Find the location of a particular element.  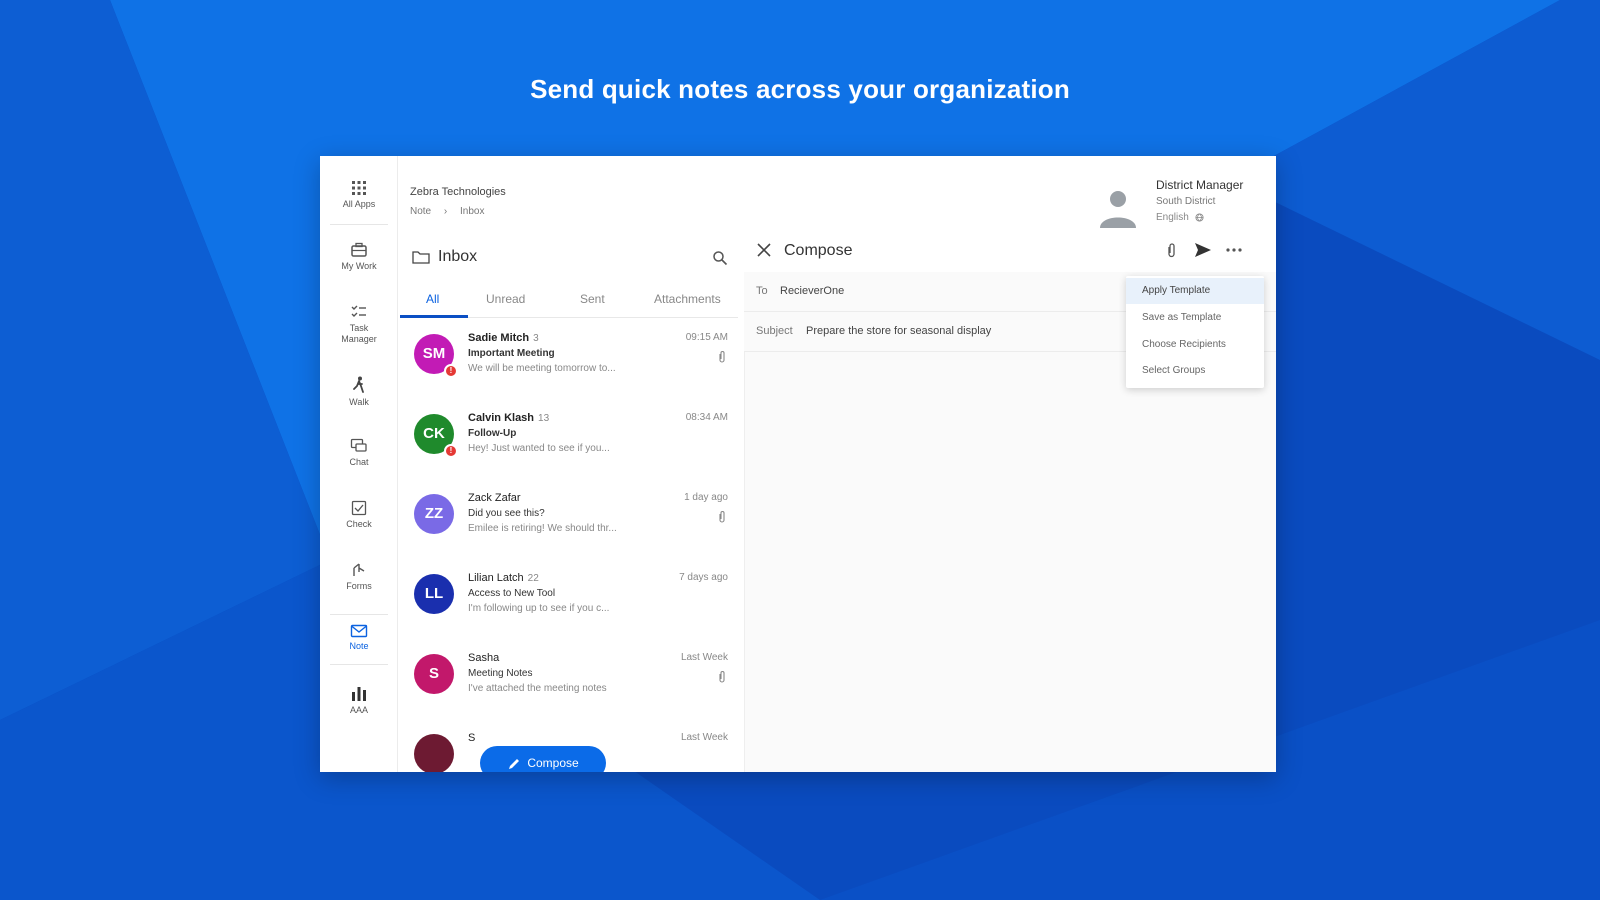

check-icon is located at coordinates (359, 508).